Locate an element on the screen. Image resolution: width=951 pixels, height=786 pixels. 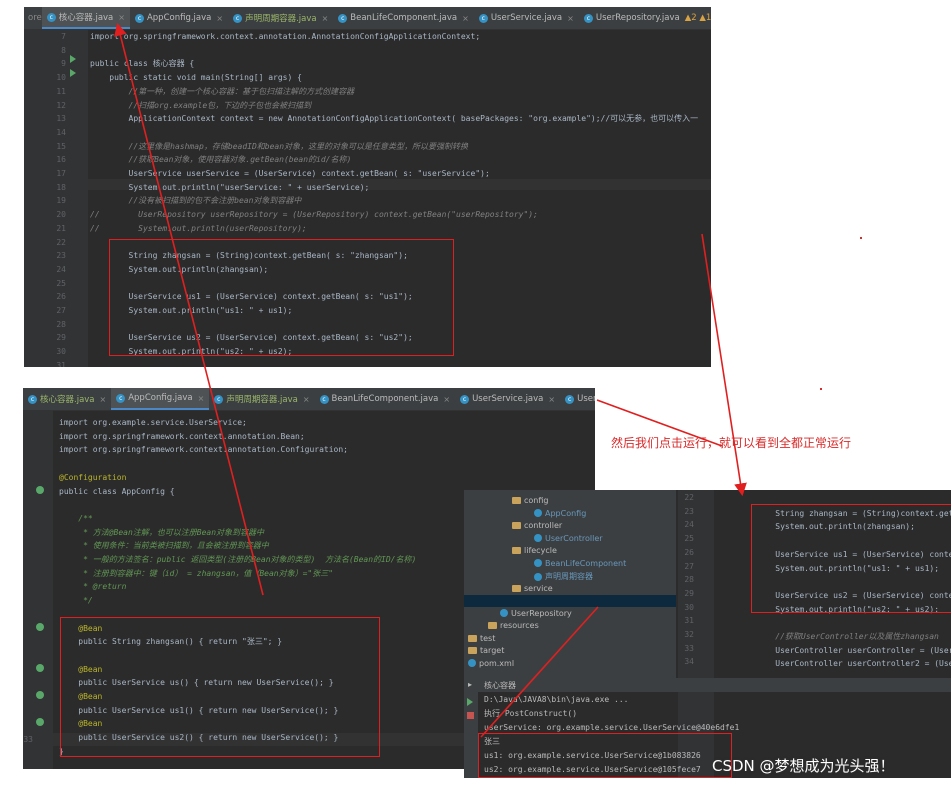
arrow-from-tabbar is located at coordinates (659, 423).